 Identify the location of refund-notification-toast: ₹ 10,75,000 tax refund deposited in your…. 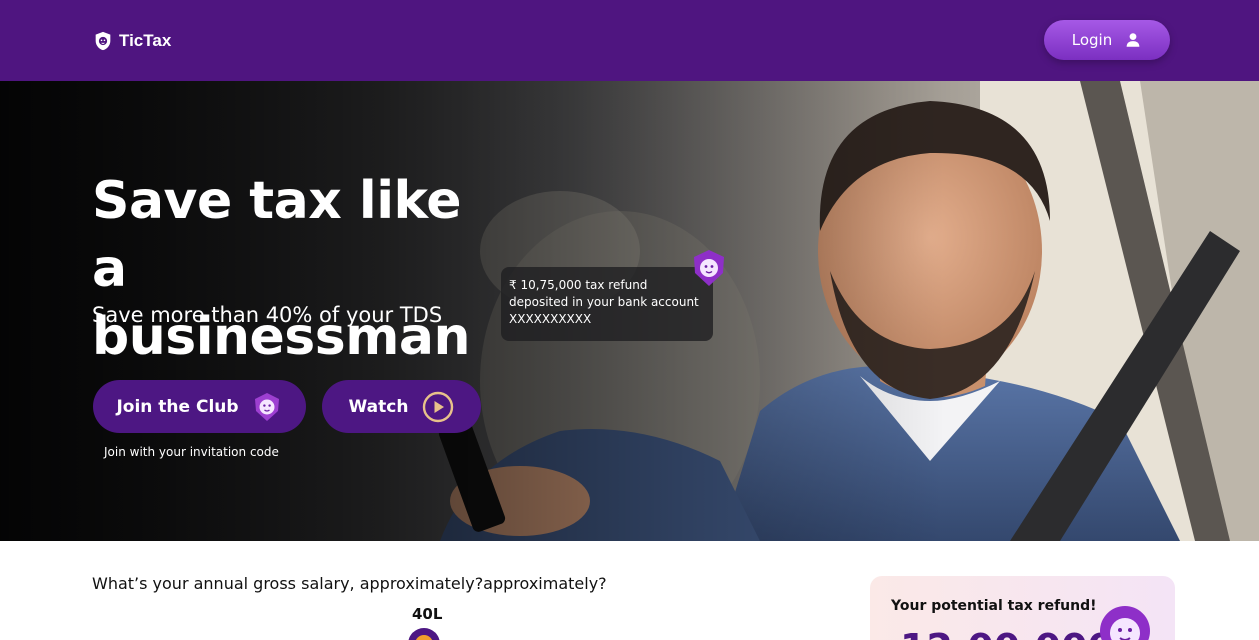
(607, 304).